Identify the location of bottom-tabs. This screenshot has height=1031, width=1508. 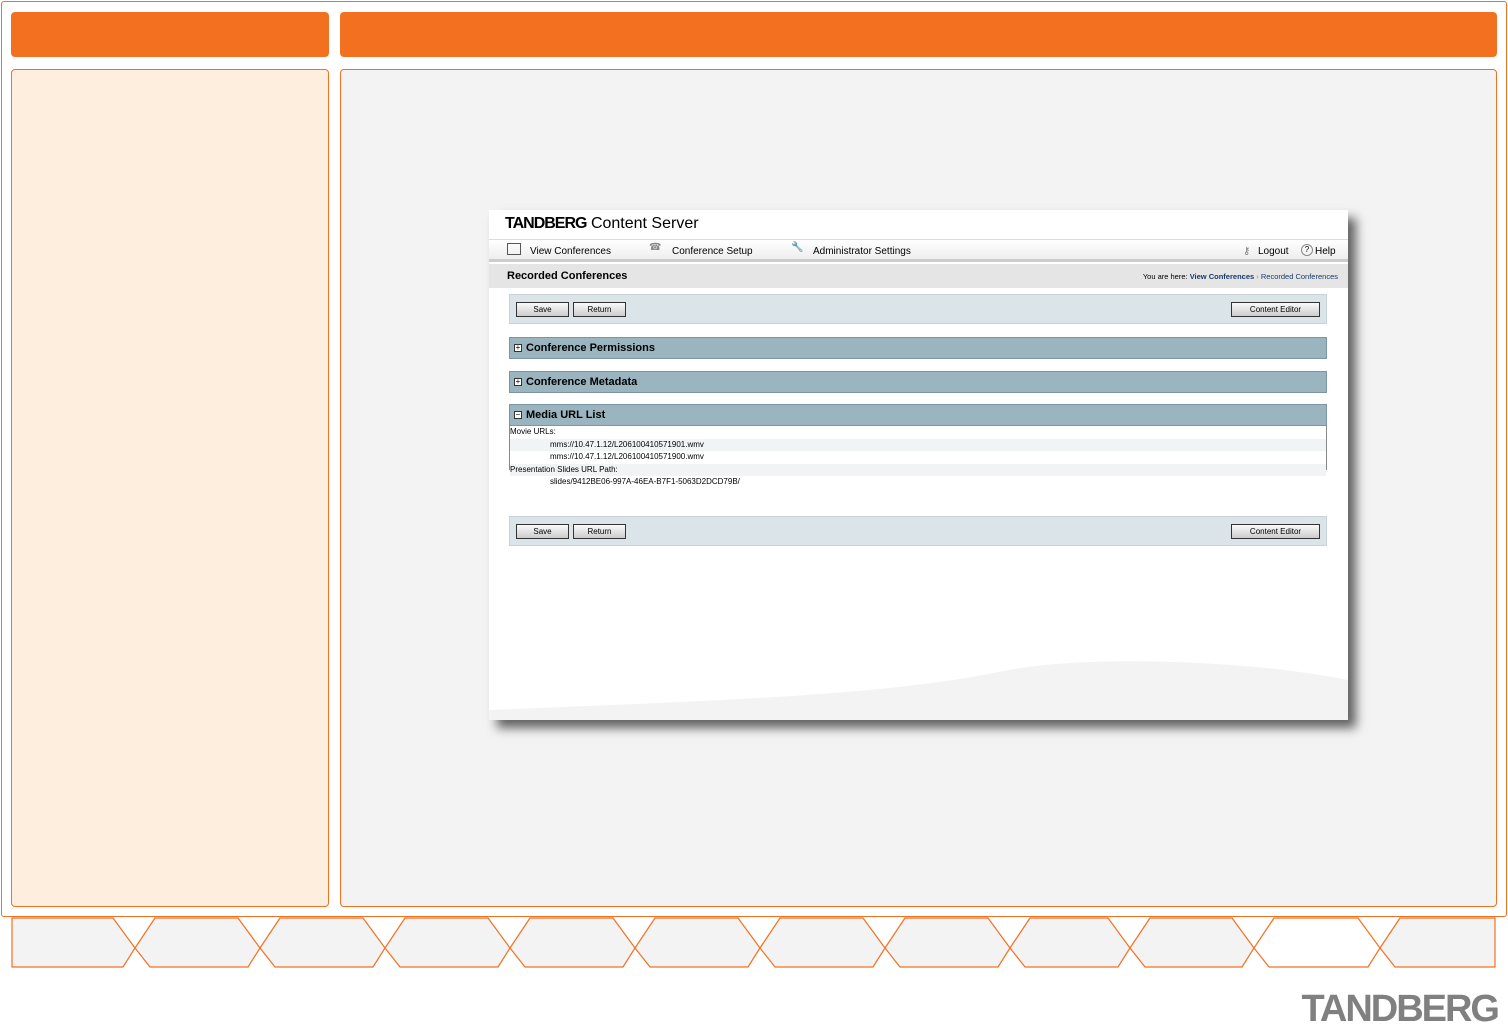
(753, 942).